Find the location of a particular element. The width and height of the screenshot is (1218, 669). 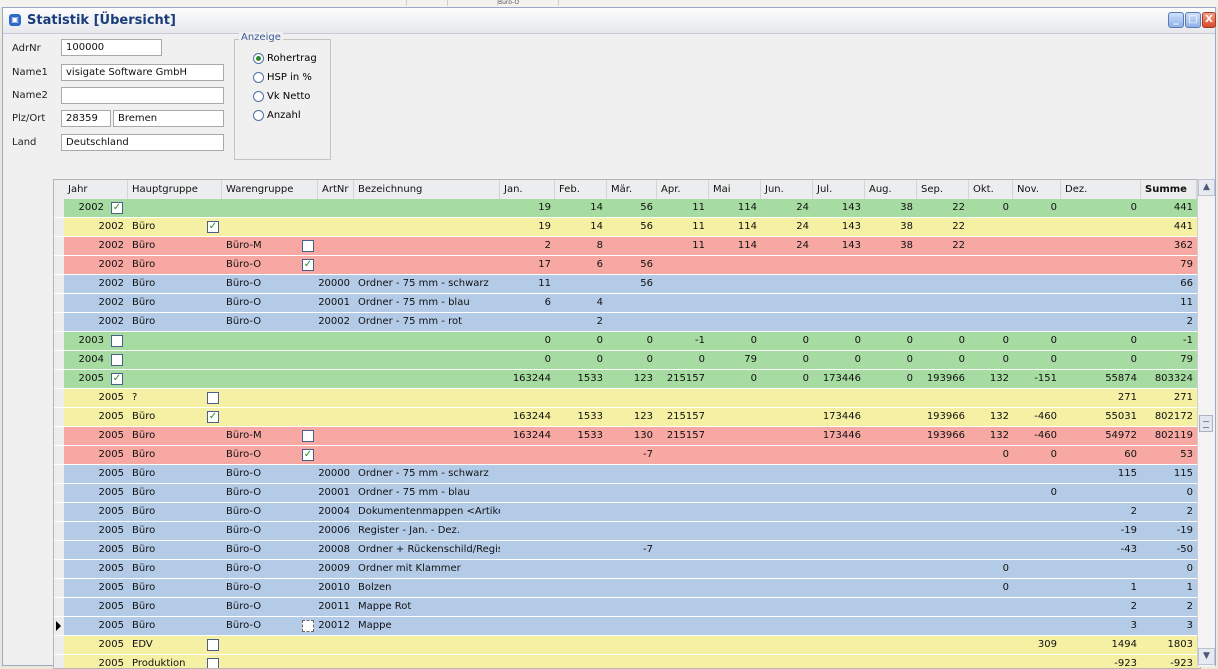

scroll-down-icon: ▼ is located at coordinates (1206, 656).